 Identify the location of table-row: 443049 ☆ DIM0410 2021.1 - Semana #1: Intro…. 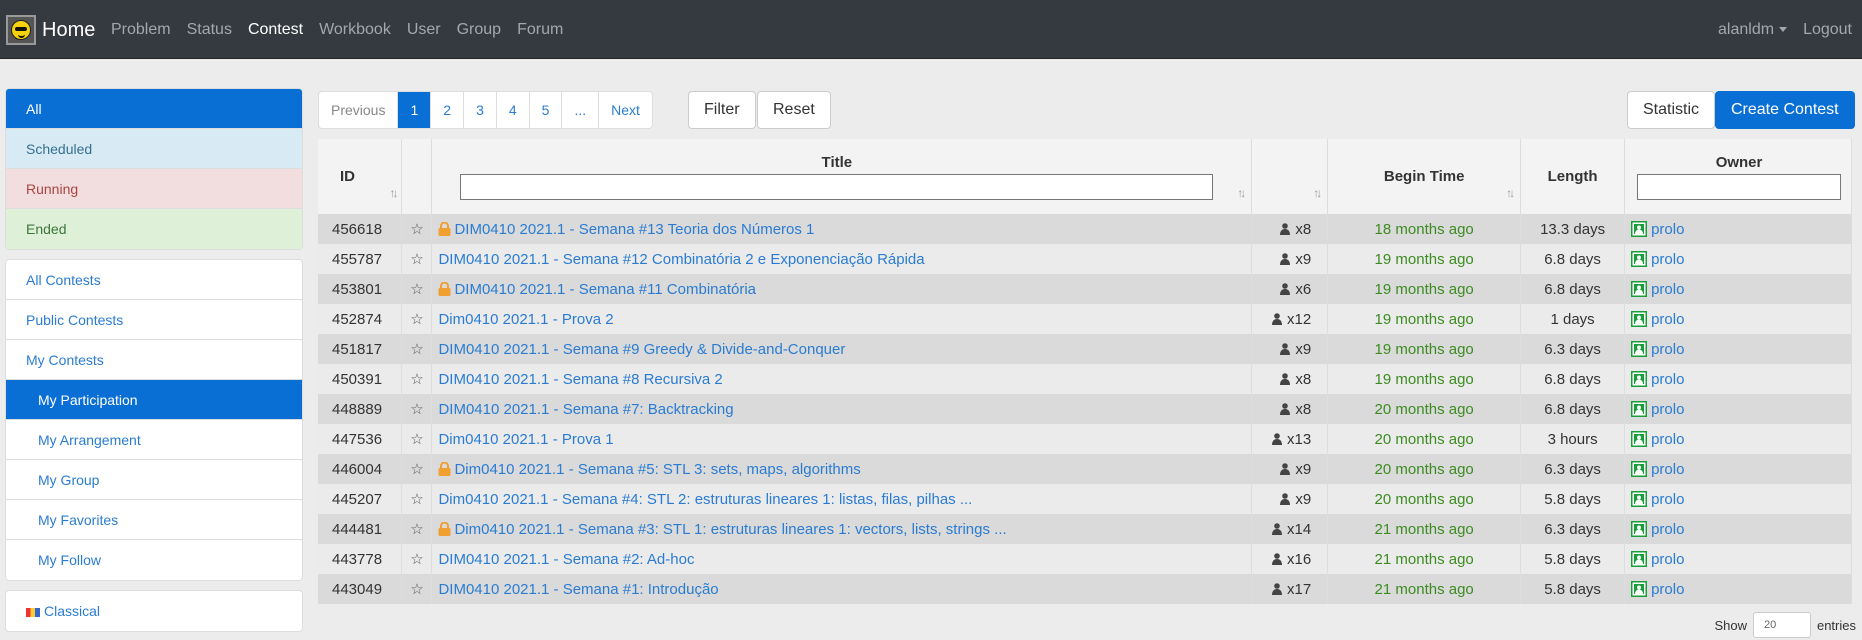
(1085, 589).